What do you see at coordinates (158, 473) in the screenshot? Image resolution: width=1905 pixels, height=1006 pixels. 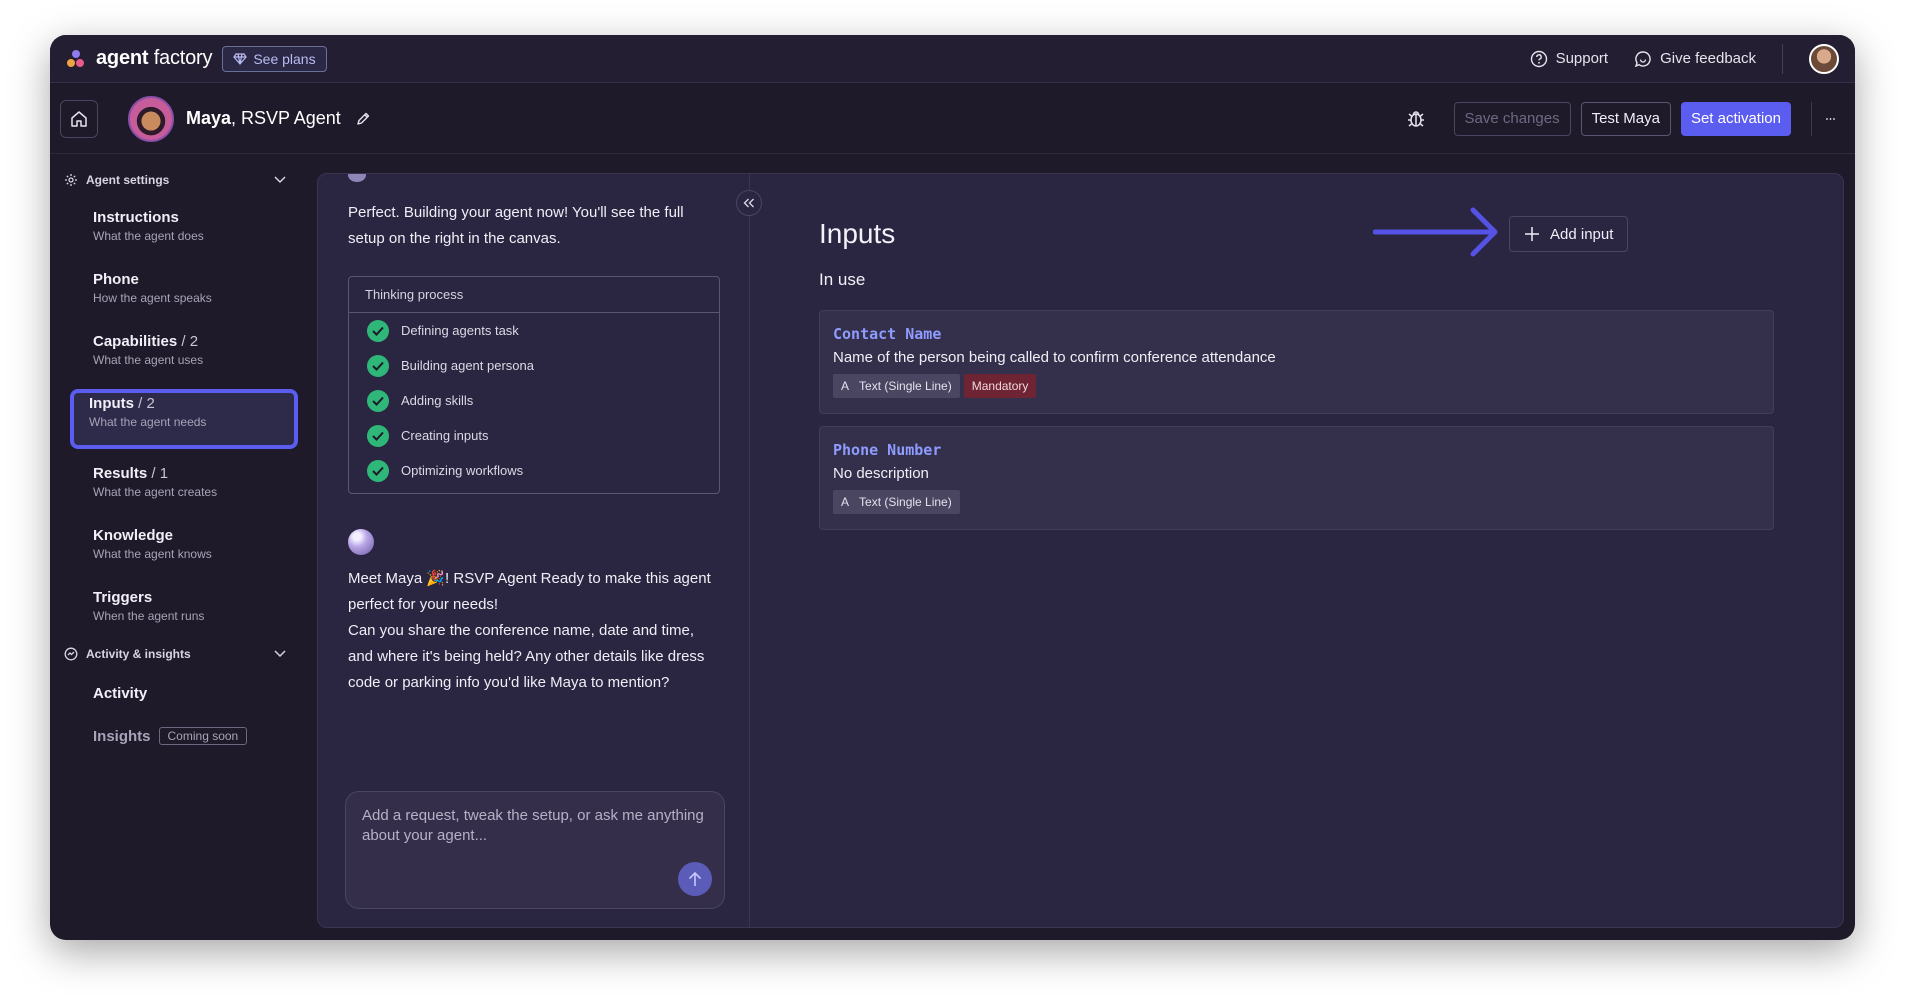 I see `nav-count: / 1` at bounding box center [158, 473].